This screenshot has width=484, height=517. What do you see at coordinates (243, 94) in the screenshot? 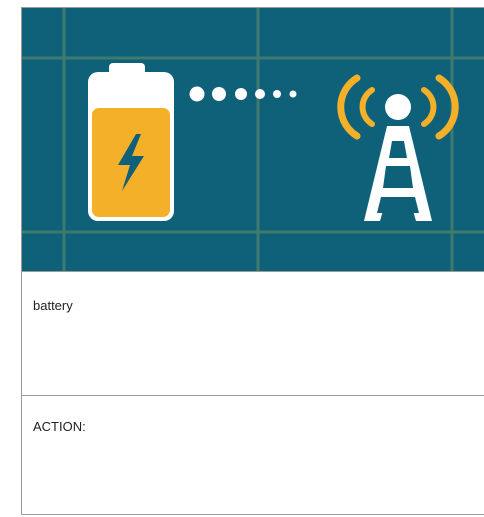
I see `dots-icon` at bounding box center [243, 94].